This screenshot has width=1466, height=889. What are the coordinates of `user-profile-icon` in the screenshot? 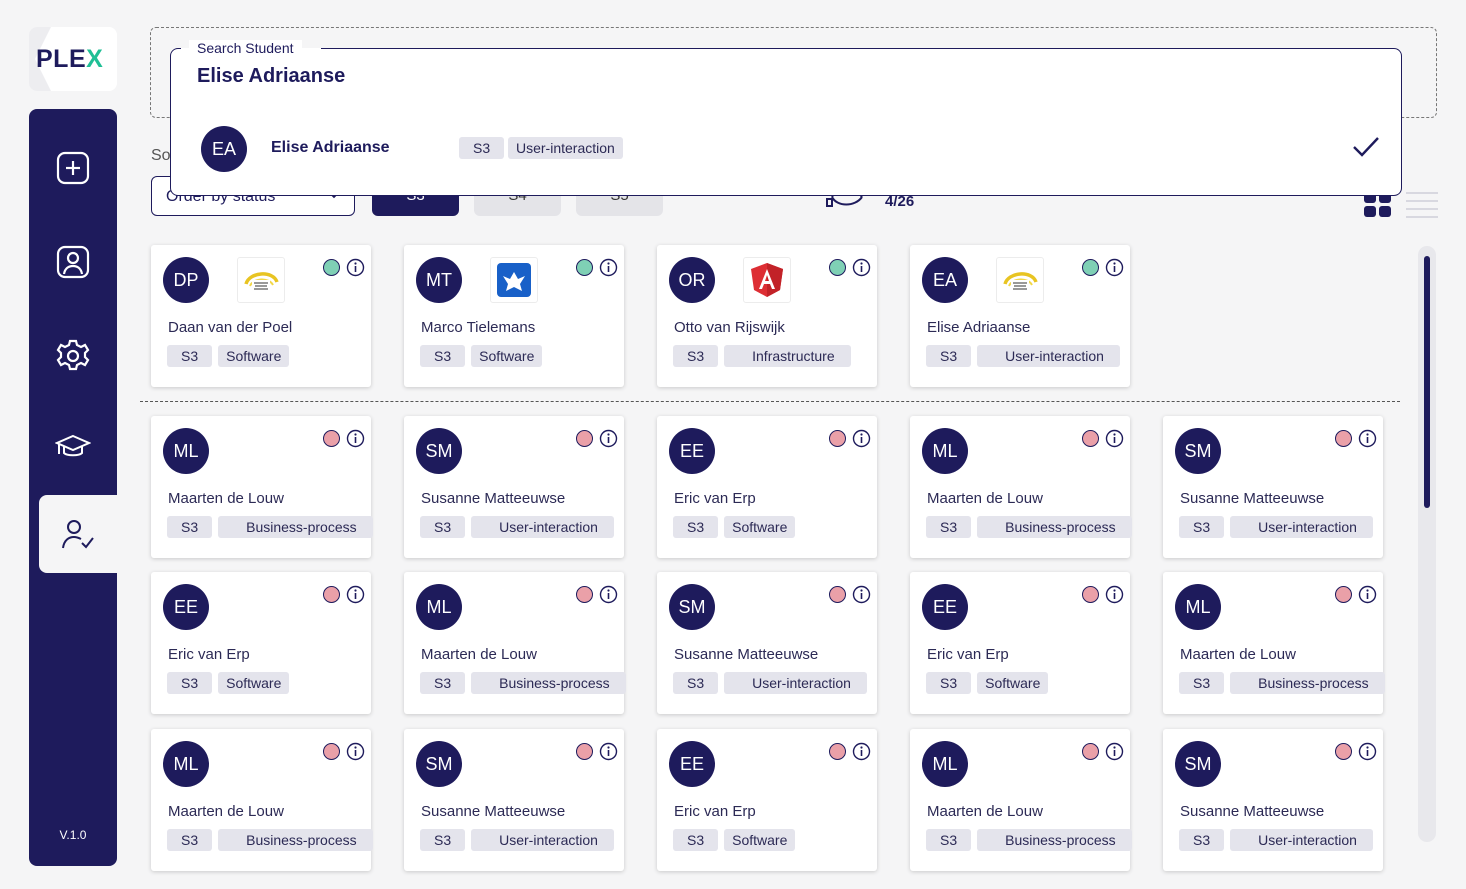 It's located at (73, 262).